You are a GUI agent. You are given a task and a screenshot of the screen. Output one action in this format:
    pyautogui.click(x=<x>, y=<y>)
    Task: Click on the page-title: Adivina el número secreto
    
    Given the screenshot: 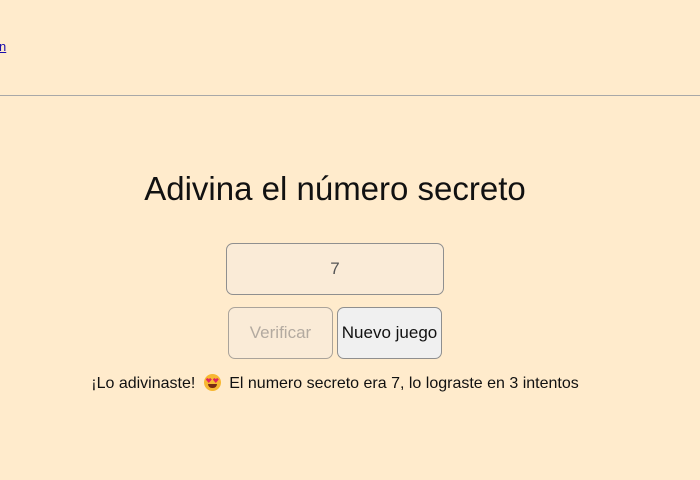 What is the action you would take?
    pyautogui.click(x=335, y=188)
    